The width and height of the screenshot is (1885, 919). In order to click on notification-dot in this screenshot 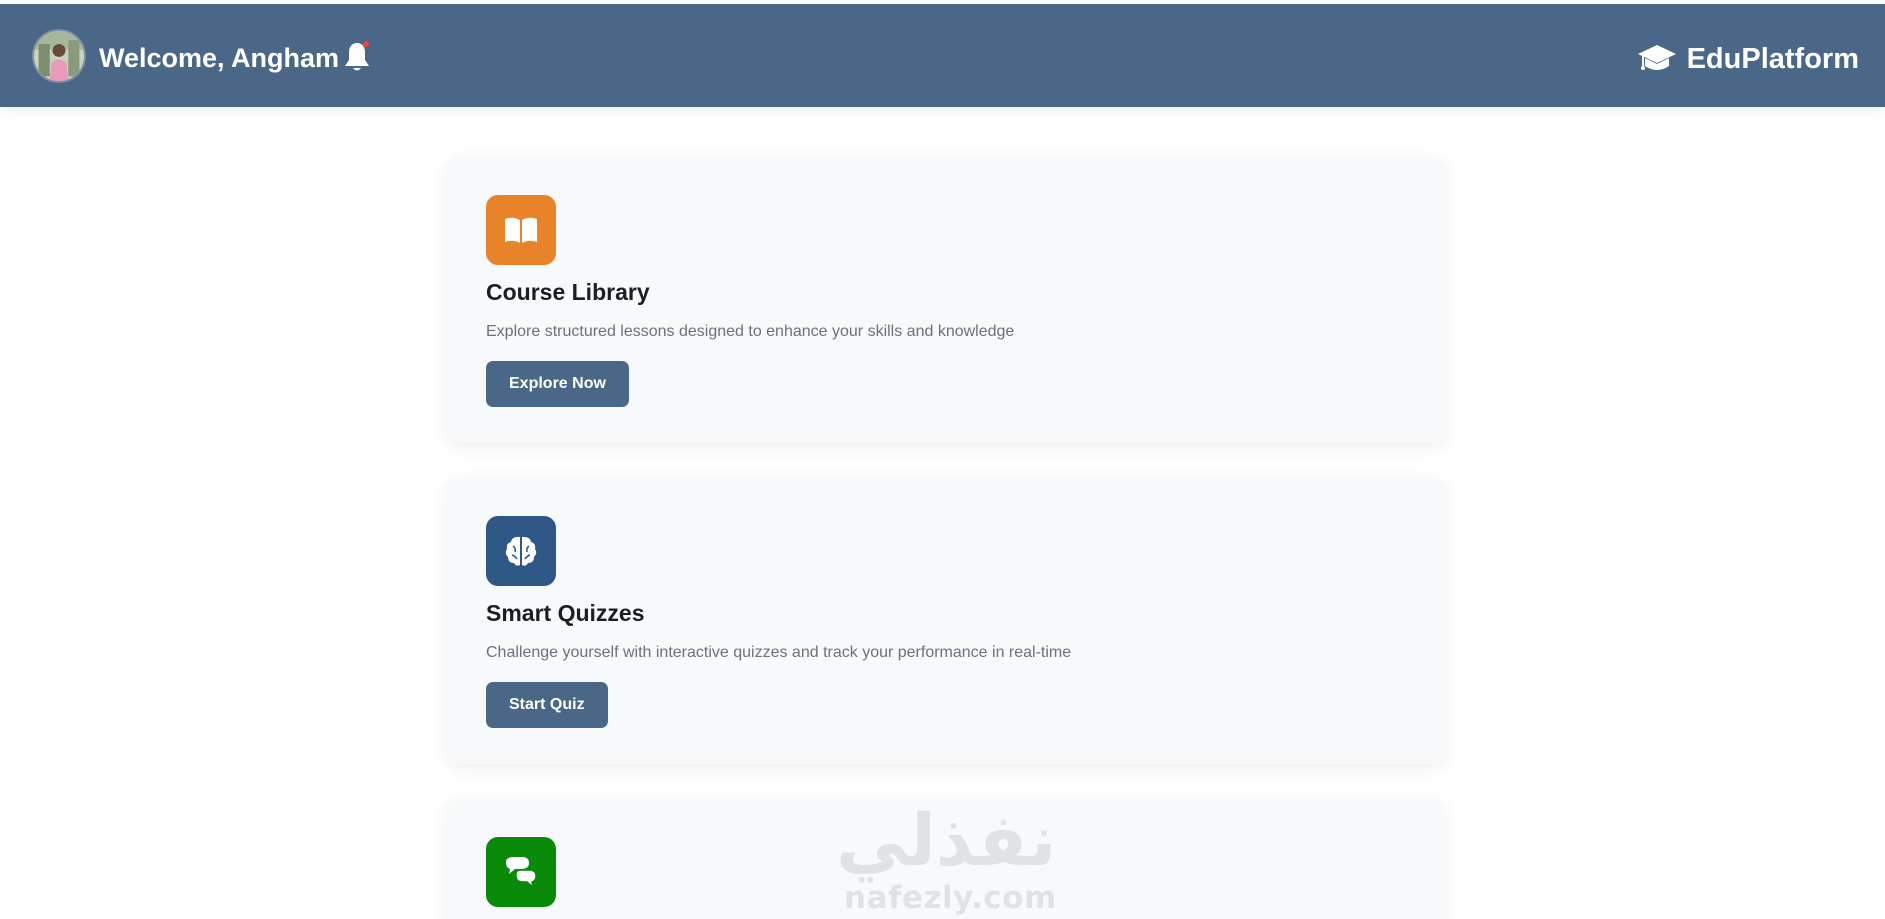, I will do `click(366, 44)`.